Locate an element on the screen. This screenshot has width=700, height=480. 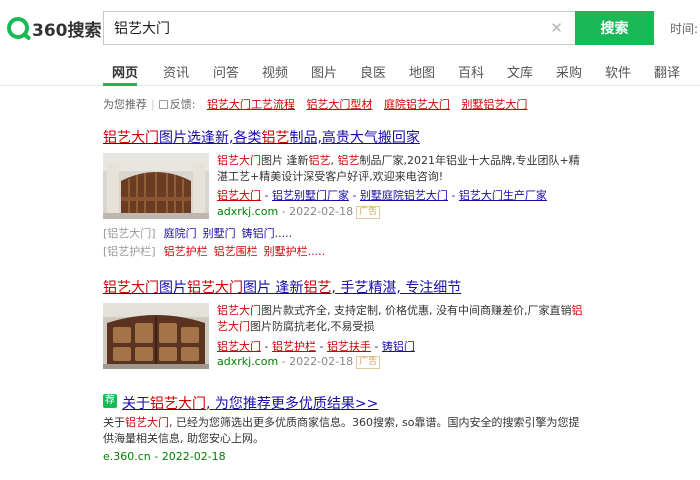
title-text: 图片 is located at coordinates (173, 288).